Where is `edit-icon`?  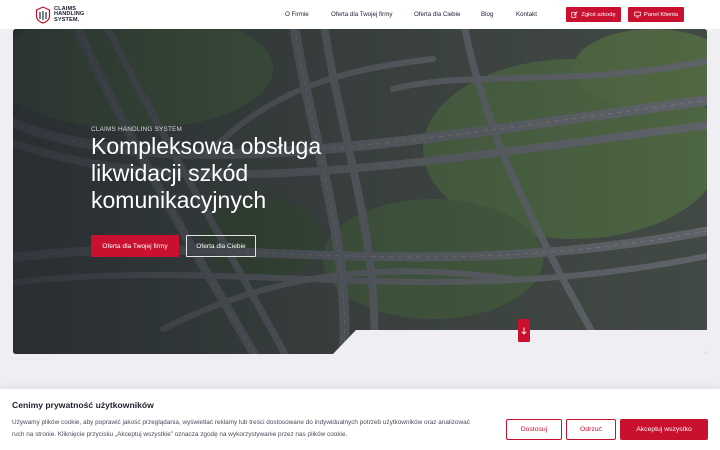
edit-icon is located at coordinates (575, 14).